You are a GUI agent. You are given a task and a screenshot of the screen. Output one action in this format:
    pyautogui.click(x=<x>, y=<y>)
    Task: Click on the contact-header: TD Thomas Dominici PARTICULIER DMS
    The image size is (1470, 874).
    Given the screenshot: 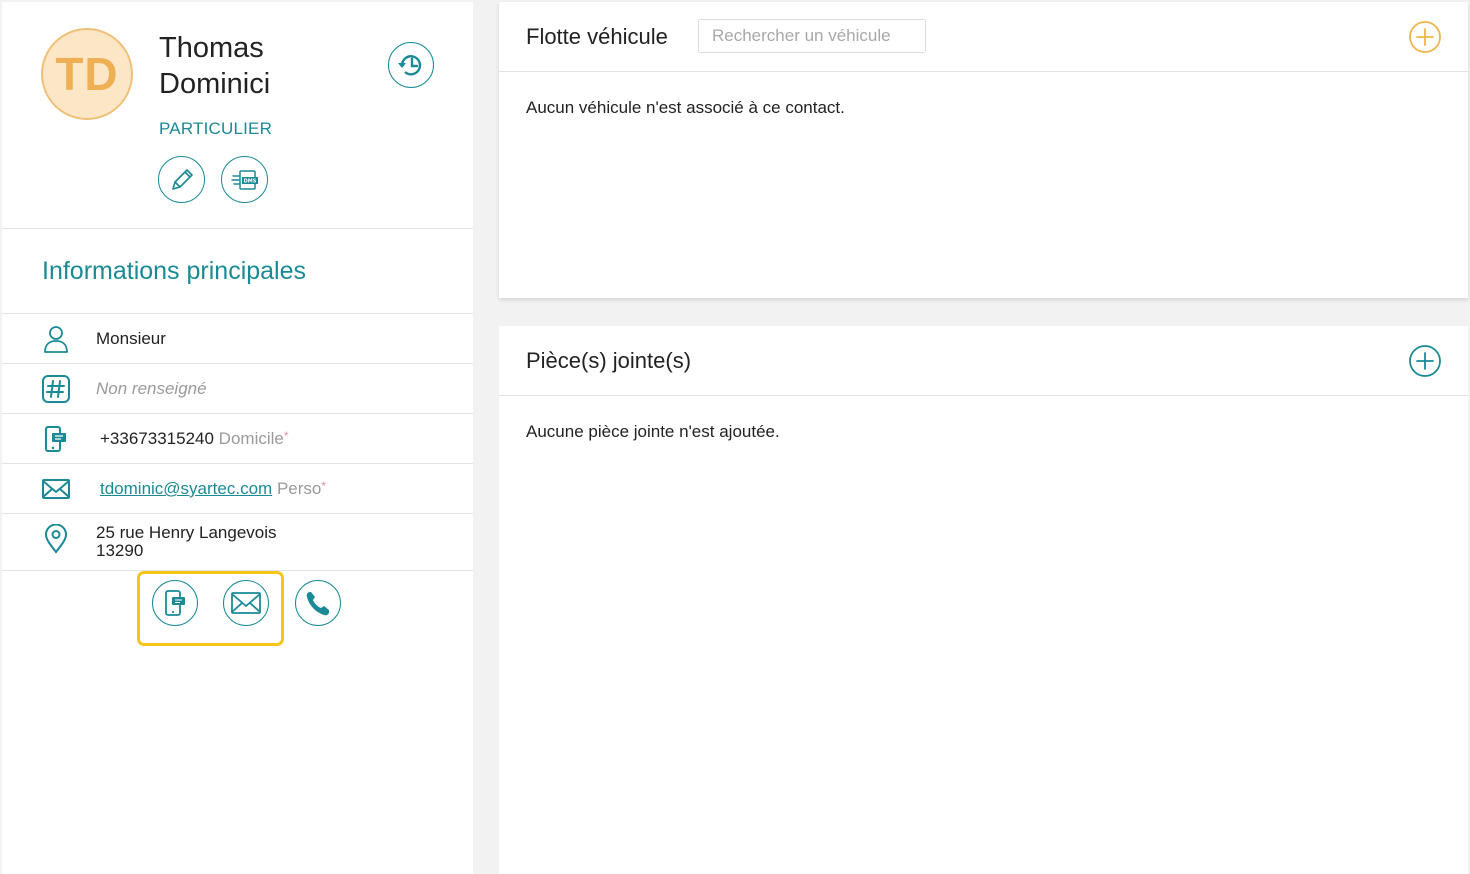 What is the action you would take?
    pyautogui.click(x=237, y=115)
    